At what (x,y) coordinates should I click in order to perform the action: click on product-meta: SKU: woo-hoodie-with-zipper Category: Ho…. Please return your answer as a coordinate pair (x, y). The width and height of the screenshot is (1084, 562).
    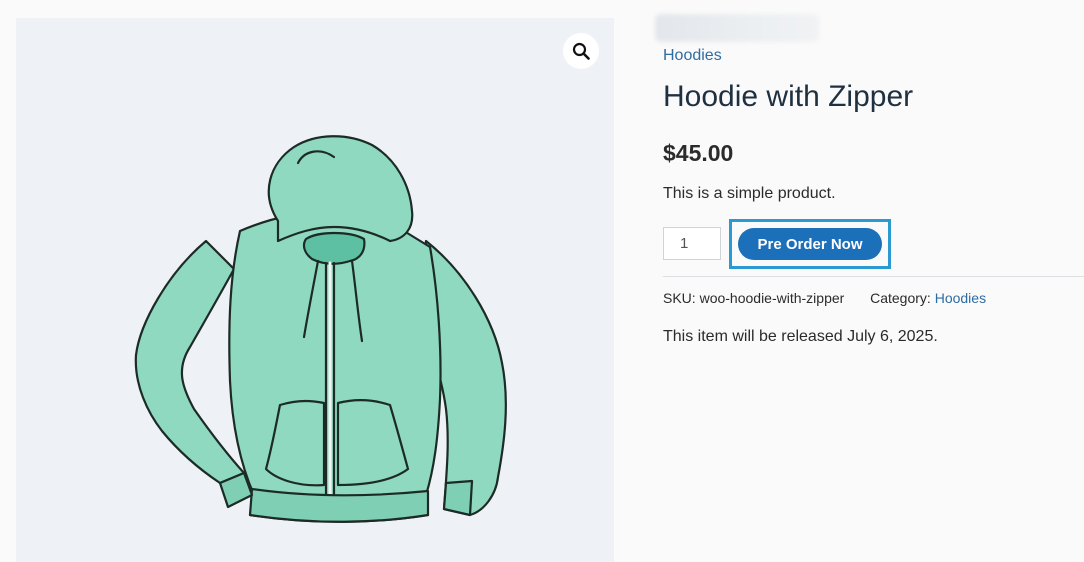
    Looking at the image, I should click on (824, 298).